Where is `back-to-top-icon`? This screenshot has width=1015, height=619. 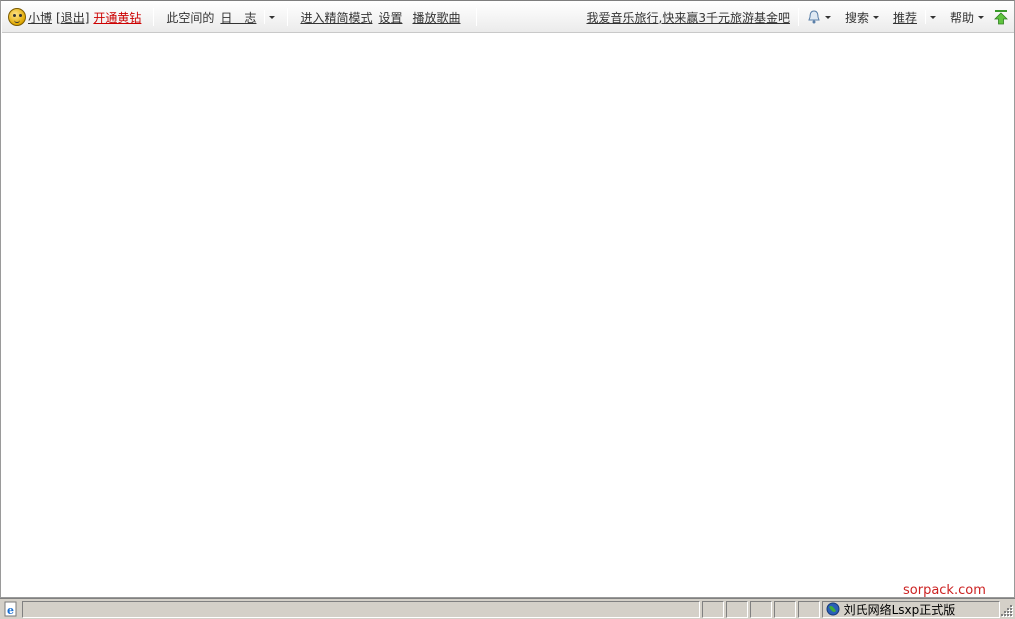
back-to-top-icon is located at coordinates (1001, 17).